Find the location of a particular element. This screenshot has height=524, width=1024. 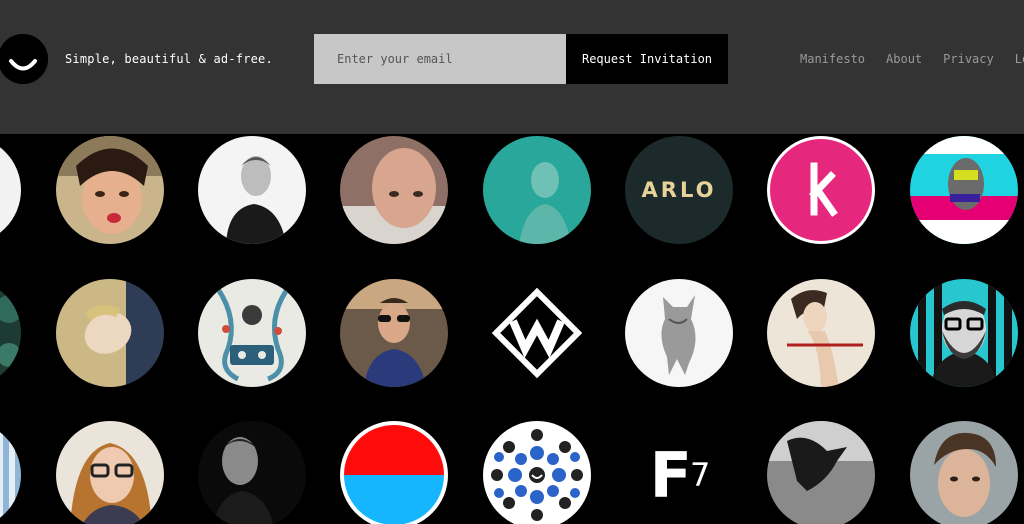

arlo-wordmark: ARLO is located at coordinates (679, 190).